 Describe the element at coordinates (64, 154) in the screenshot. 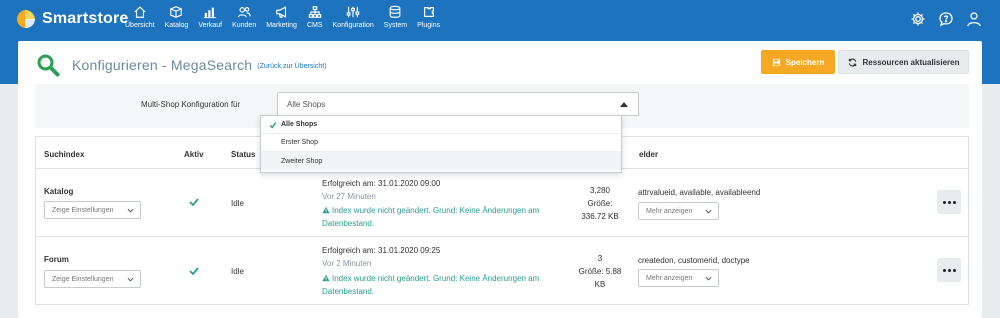

I see `column-header-index: Suchindex` at that location.